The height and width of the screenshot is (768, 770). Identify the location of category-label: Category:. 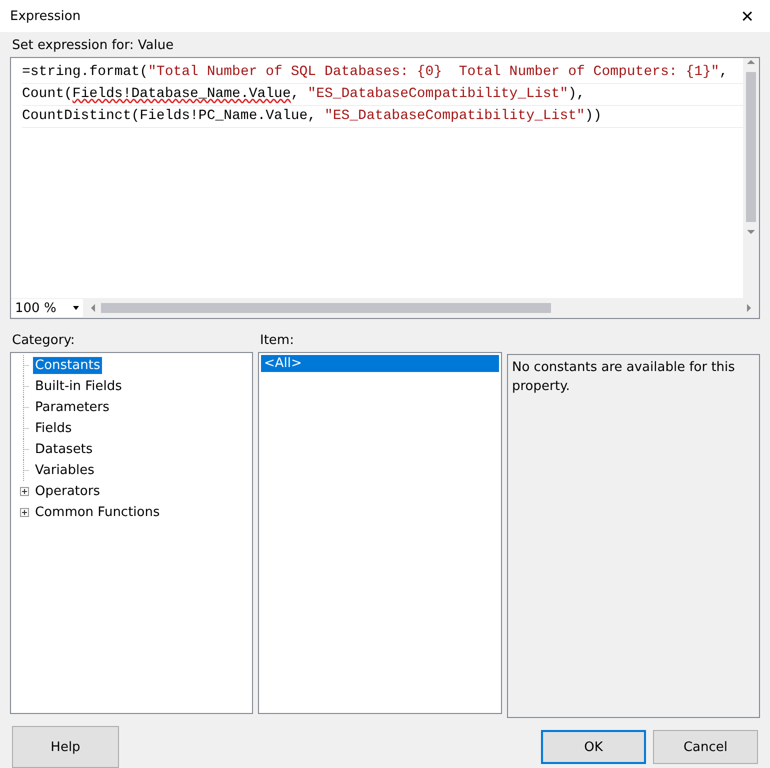
(44, 340).